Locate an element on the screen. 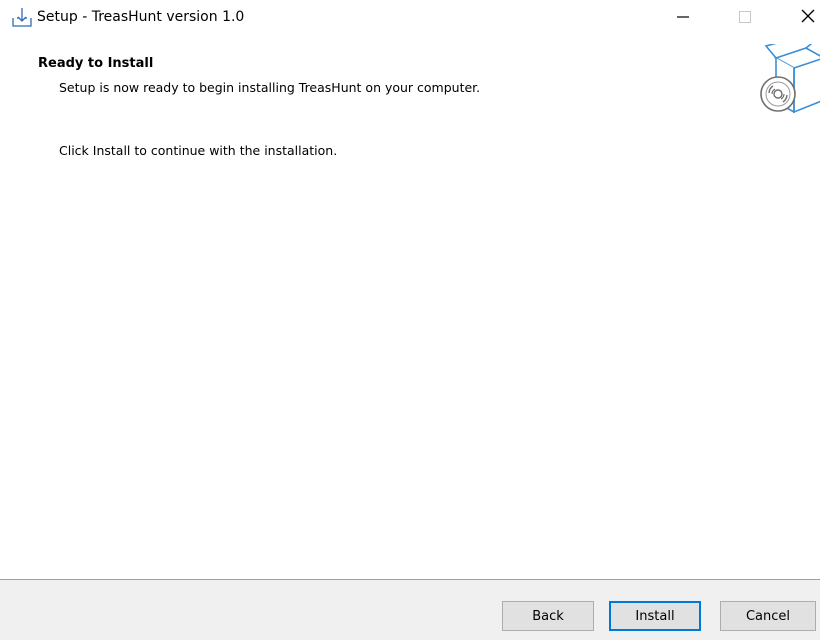  title-bar: Setup - TreasHunt version 1.0 is located at coordinates (410, 18).